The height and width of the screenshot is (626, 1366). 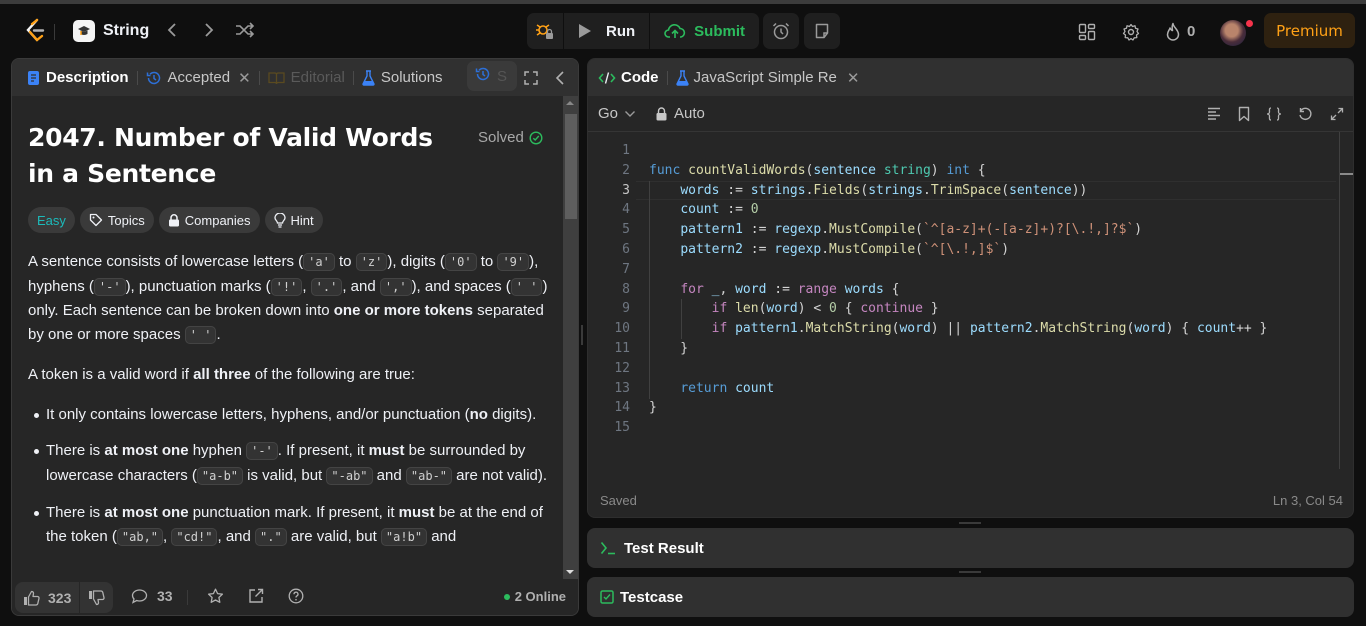 I want to click on hint-button: Hint, so click(x=293, y=220).